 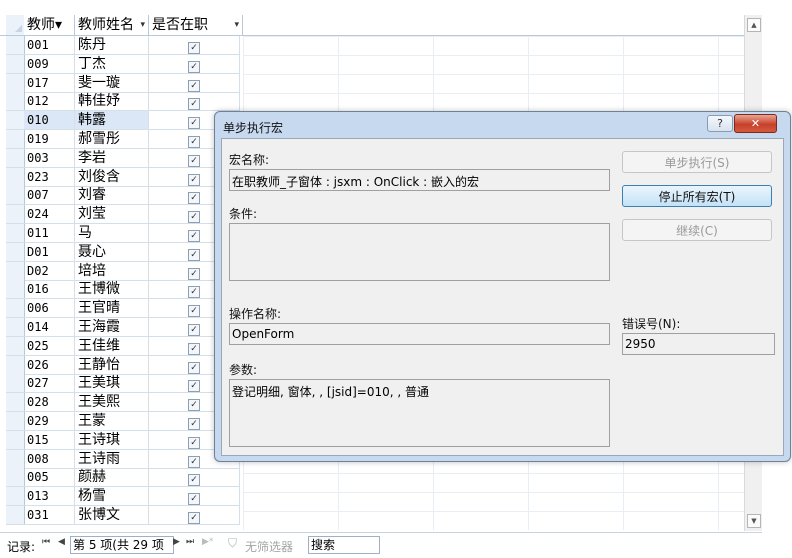 I want to click on teacher-name-cell: 培培, so click(x=112, y=271).